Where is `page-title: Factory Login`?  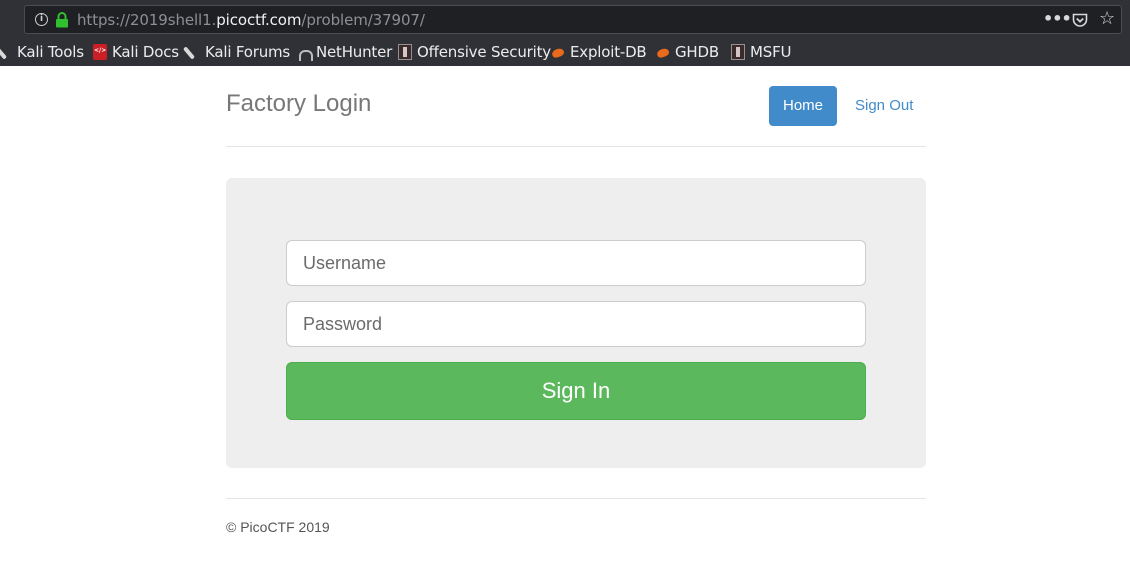
page-title: Factory Login is located at coordinates (299, 103).